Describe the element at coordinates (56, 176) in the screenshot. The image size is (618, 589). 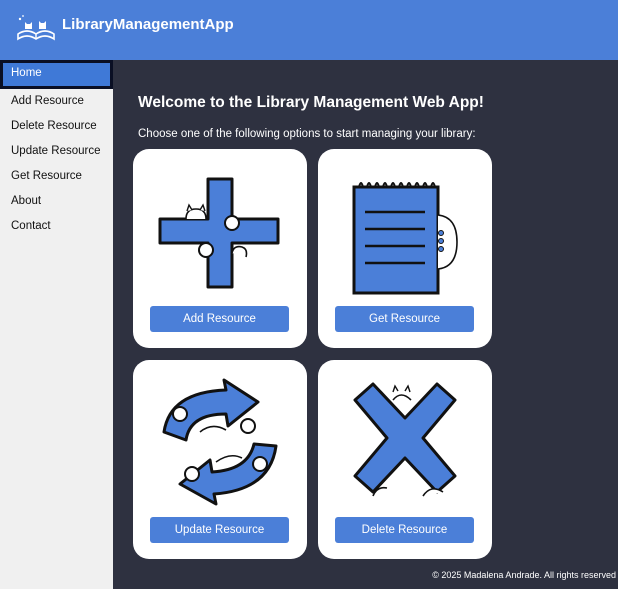
I see `sidebar-item-get-resource: Get Resource` at that location.